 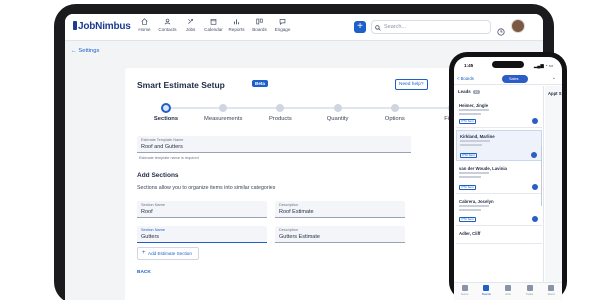 What do you see at coordinates (465, 78) in the screenshot?
I see `boards-back-link: < Boards` at bounding box center [465, 78].